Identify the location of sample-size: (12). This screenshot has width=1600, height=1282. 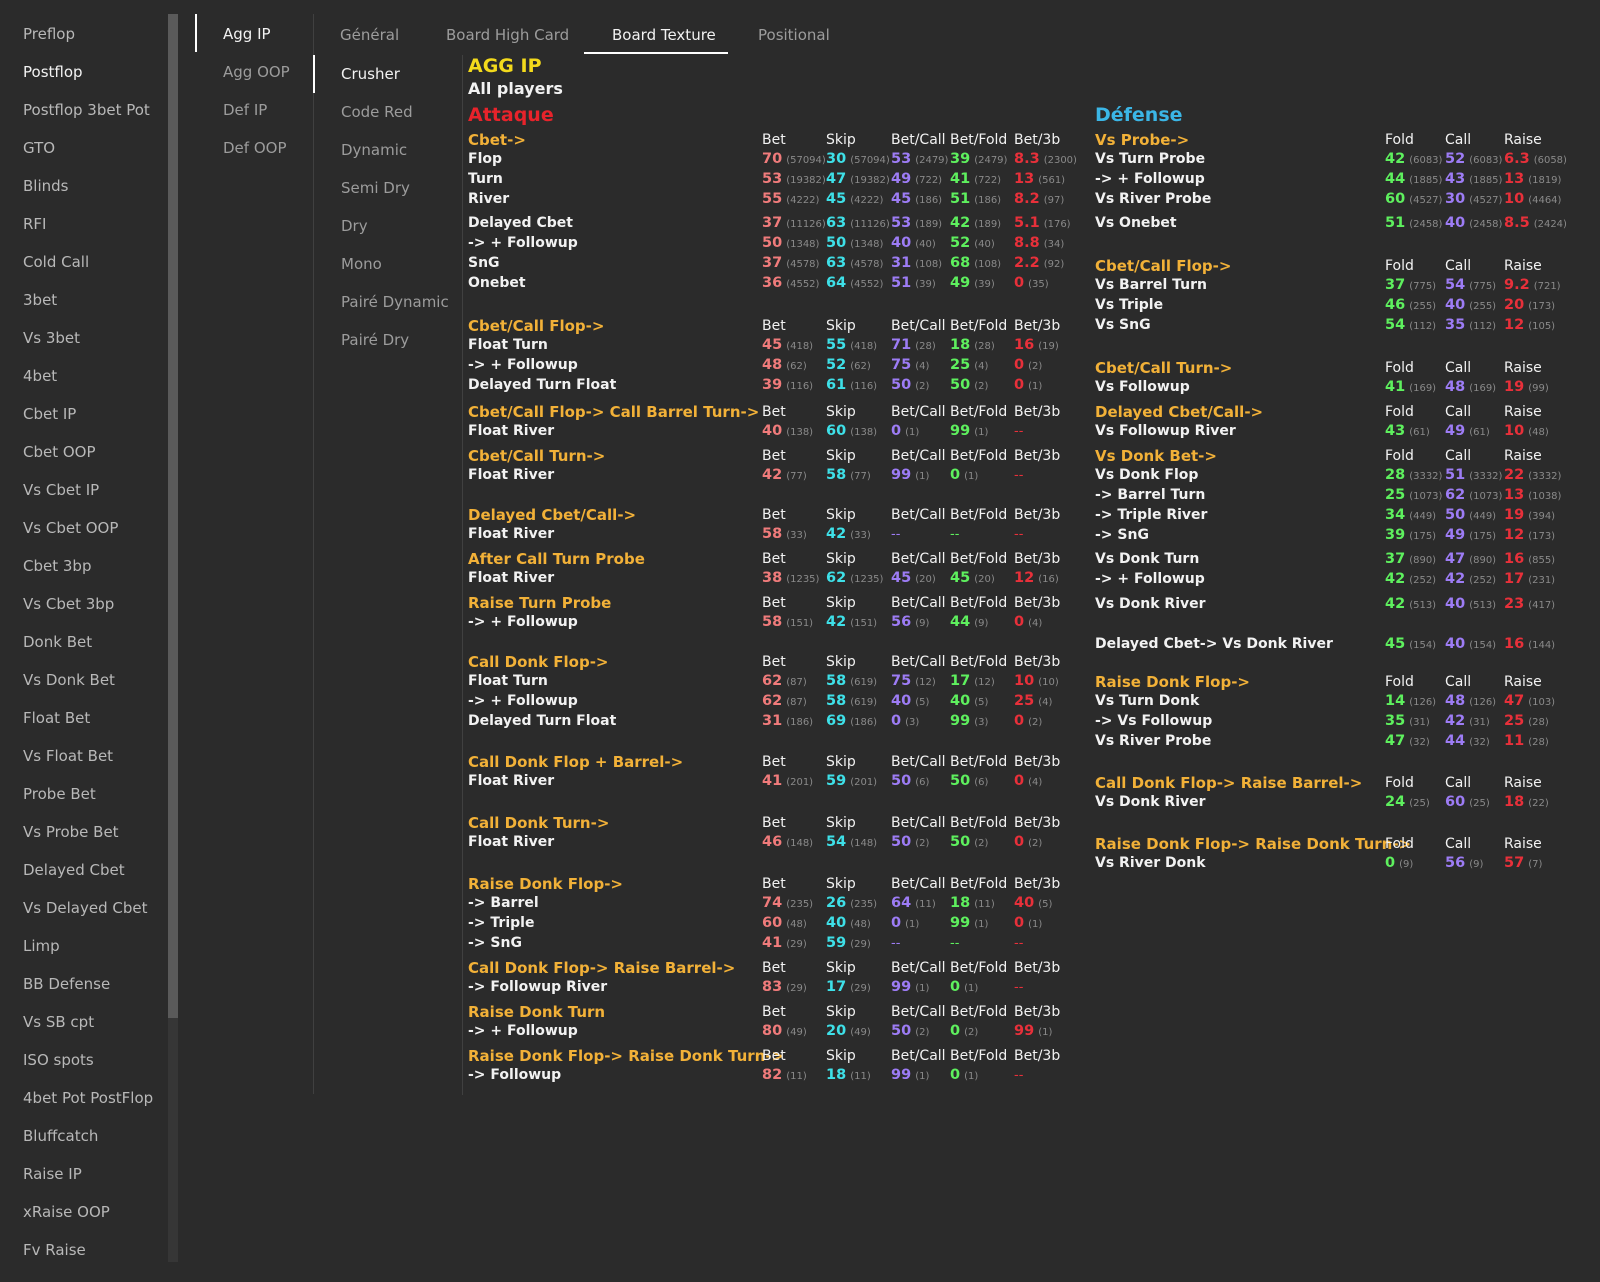
(925, 682).